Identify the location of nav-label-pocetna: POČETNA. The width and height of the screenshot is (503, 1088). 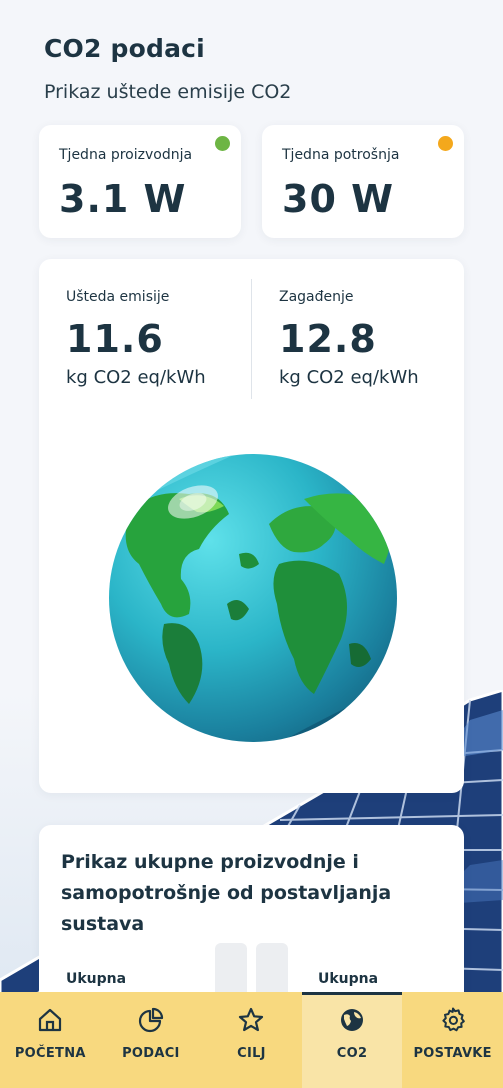
(50, 1053).